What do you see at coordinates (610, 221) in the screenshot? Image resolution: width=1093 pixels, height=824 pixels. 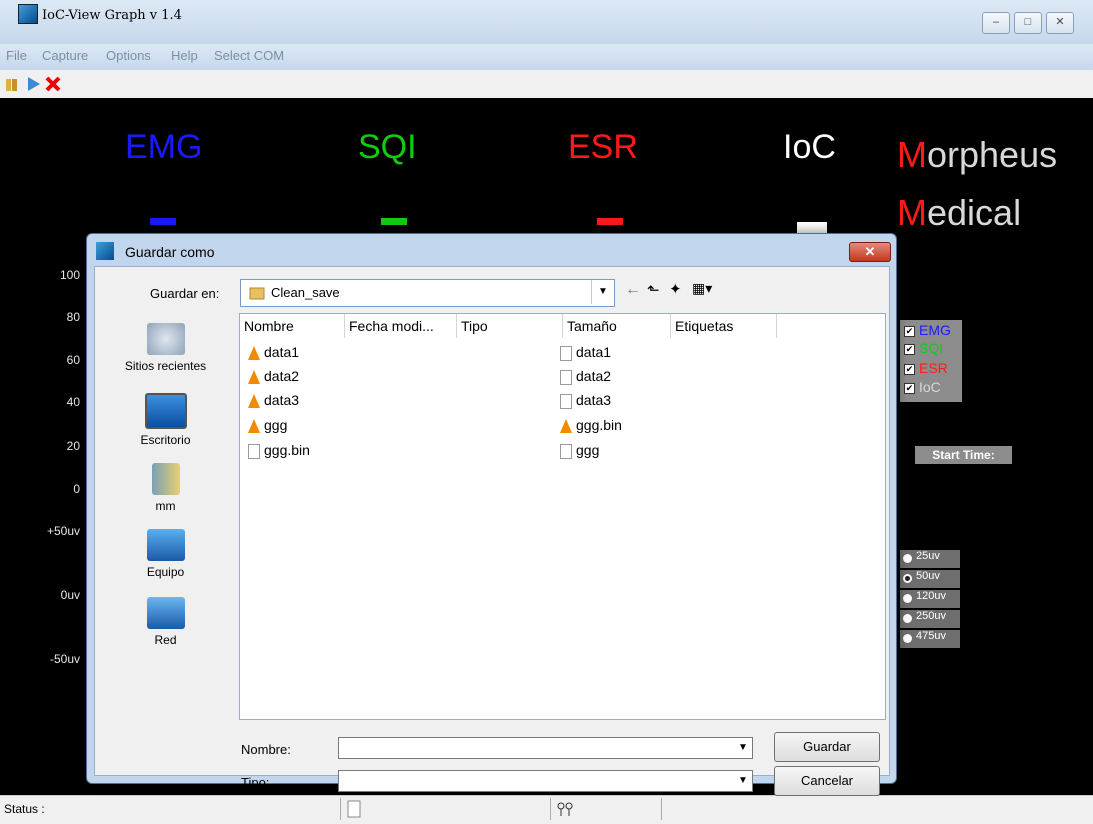 I see `channel-bar-esr` at bounding box center [610, 221].